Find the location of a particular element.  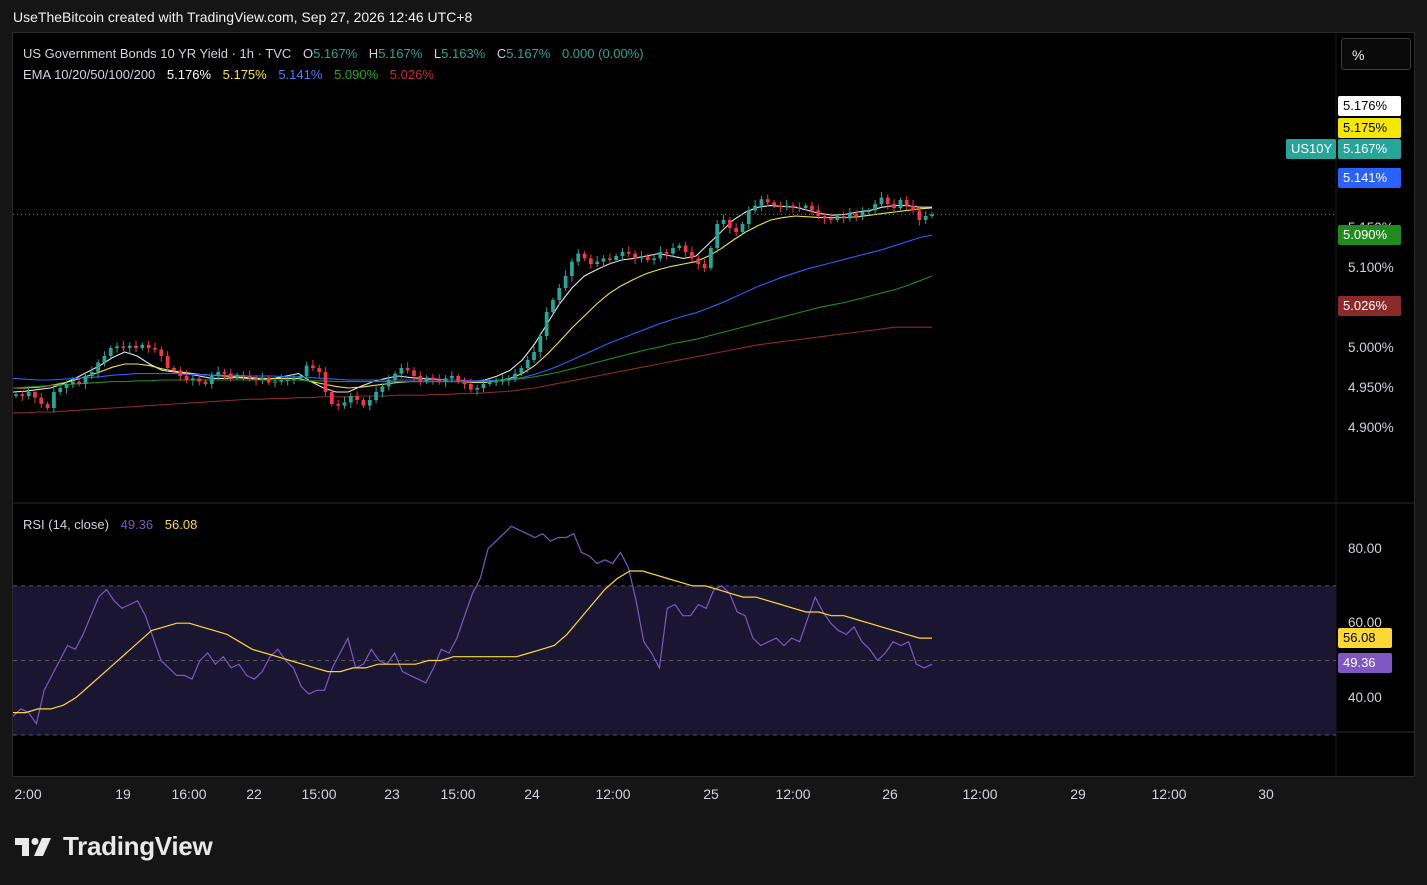

ema-price-tag: 5.090% is located at coordinates (1369, 235).